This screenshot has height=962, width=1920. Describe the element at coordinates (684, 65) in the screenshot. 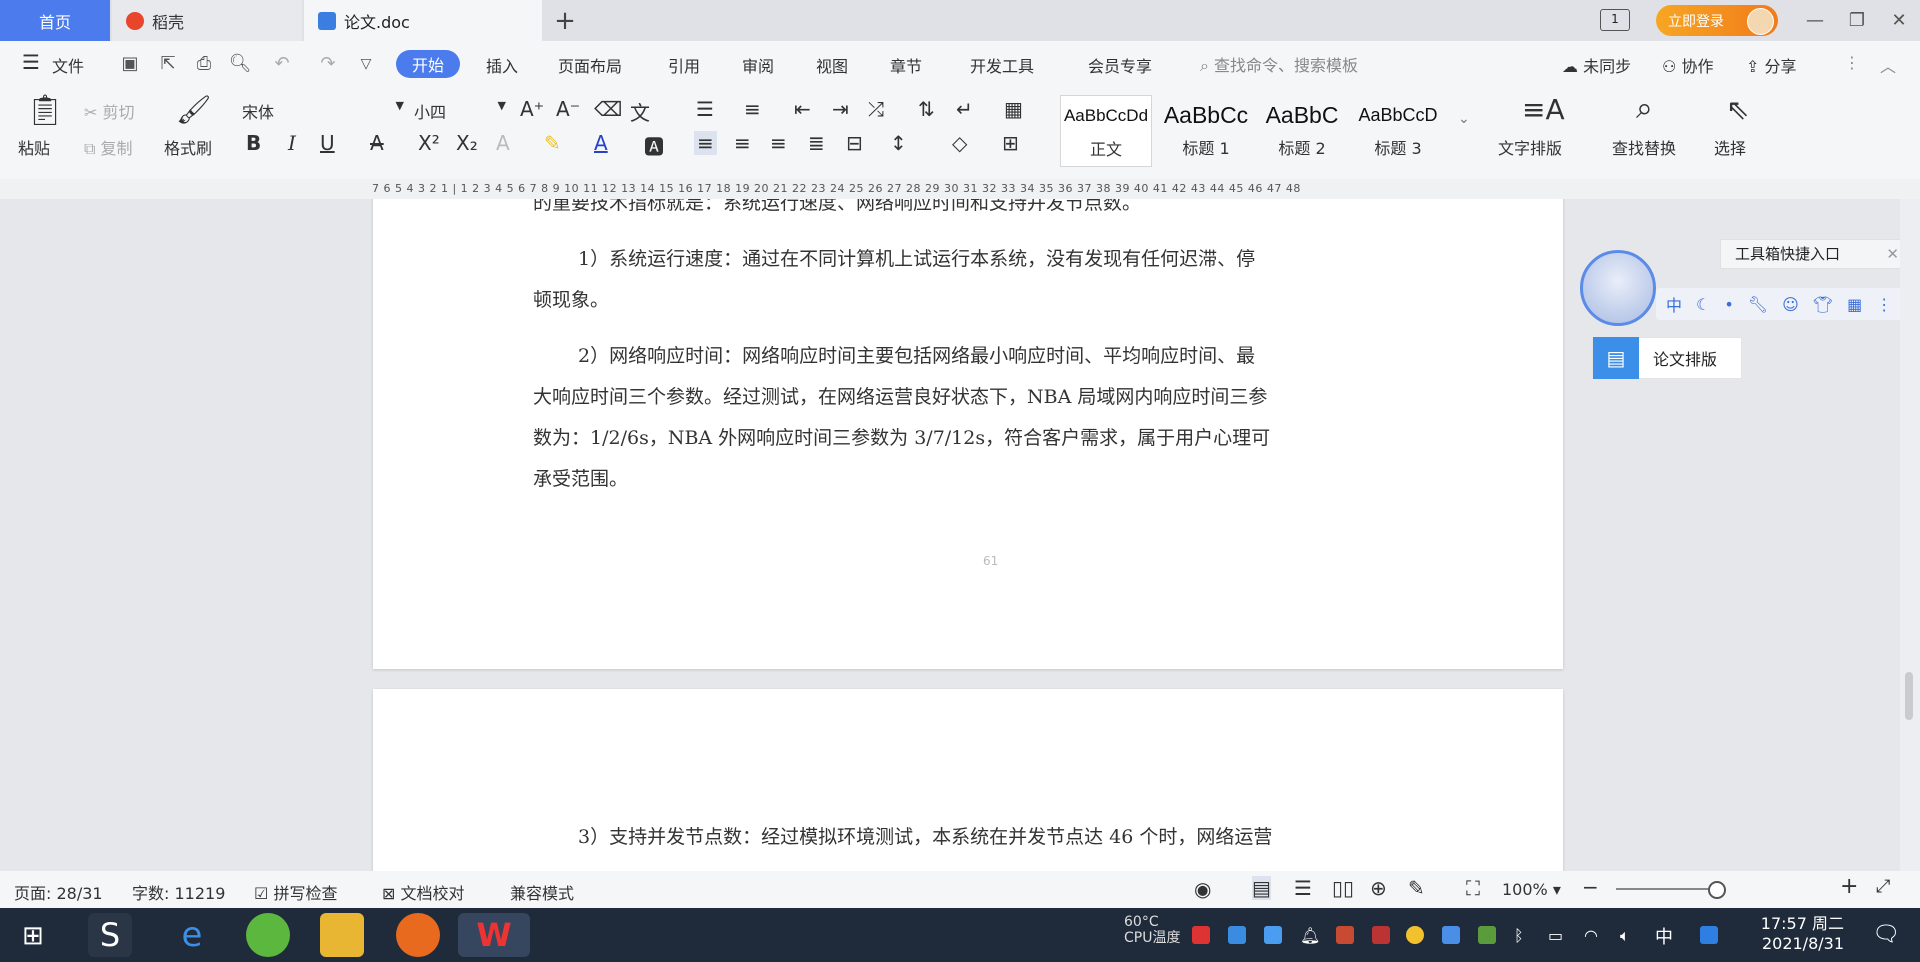

I see `tab-reference: 引用` at that location.